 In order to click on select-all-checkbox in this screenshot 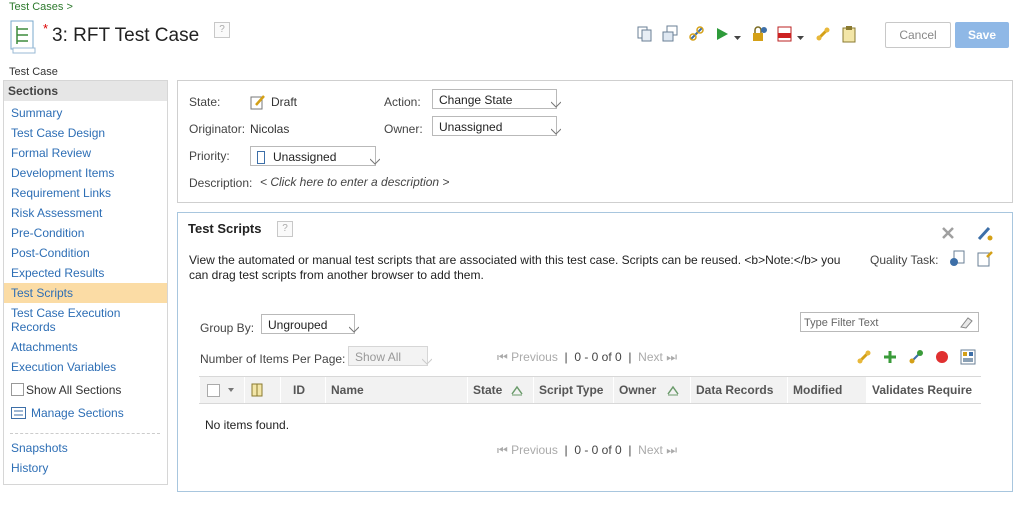, I will do `click(213, 390)`.